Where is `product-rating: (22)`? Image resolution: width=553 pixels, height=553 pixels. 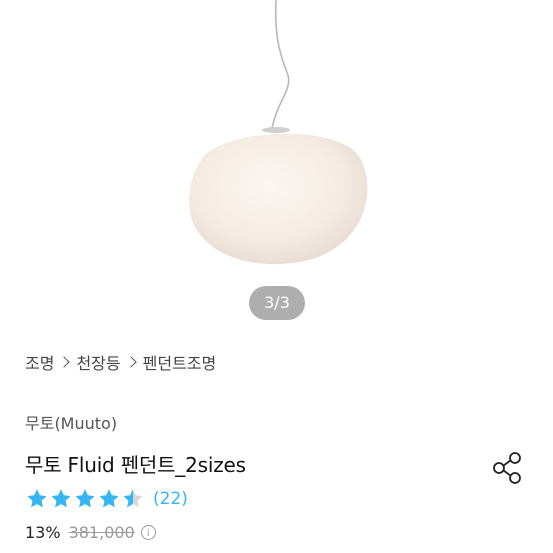
product-rating: (22) is located at coordinates (106, 499).